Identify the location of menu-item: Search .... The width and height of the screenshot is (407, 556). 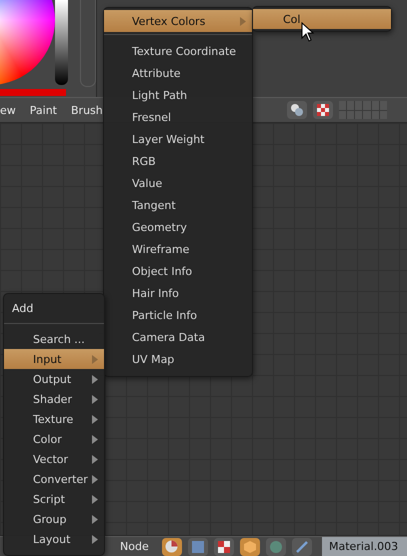
(54, 339).